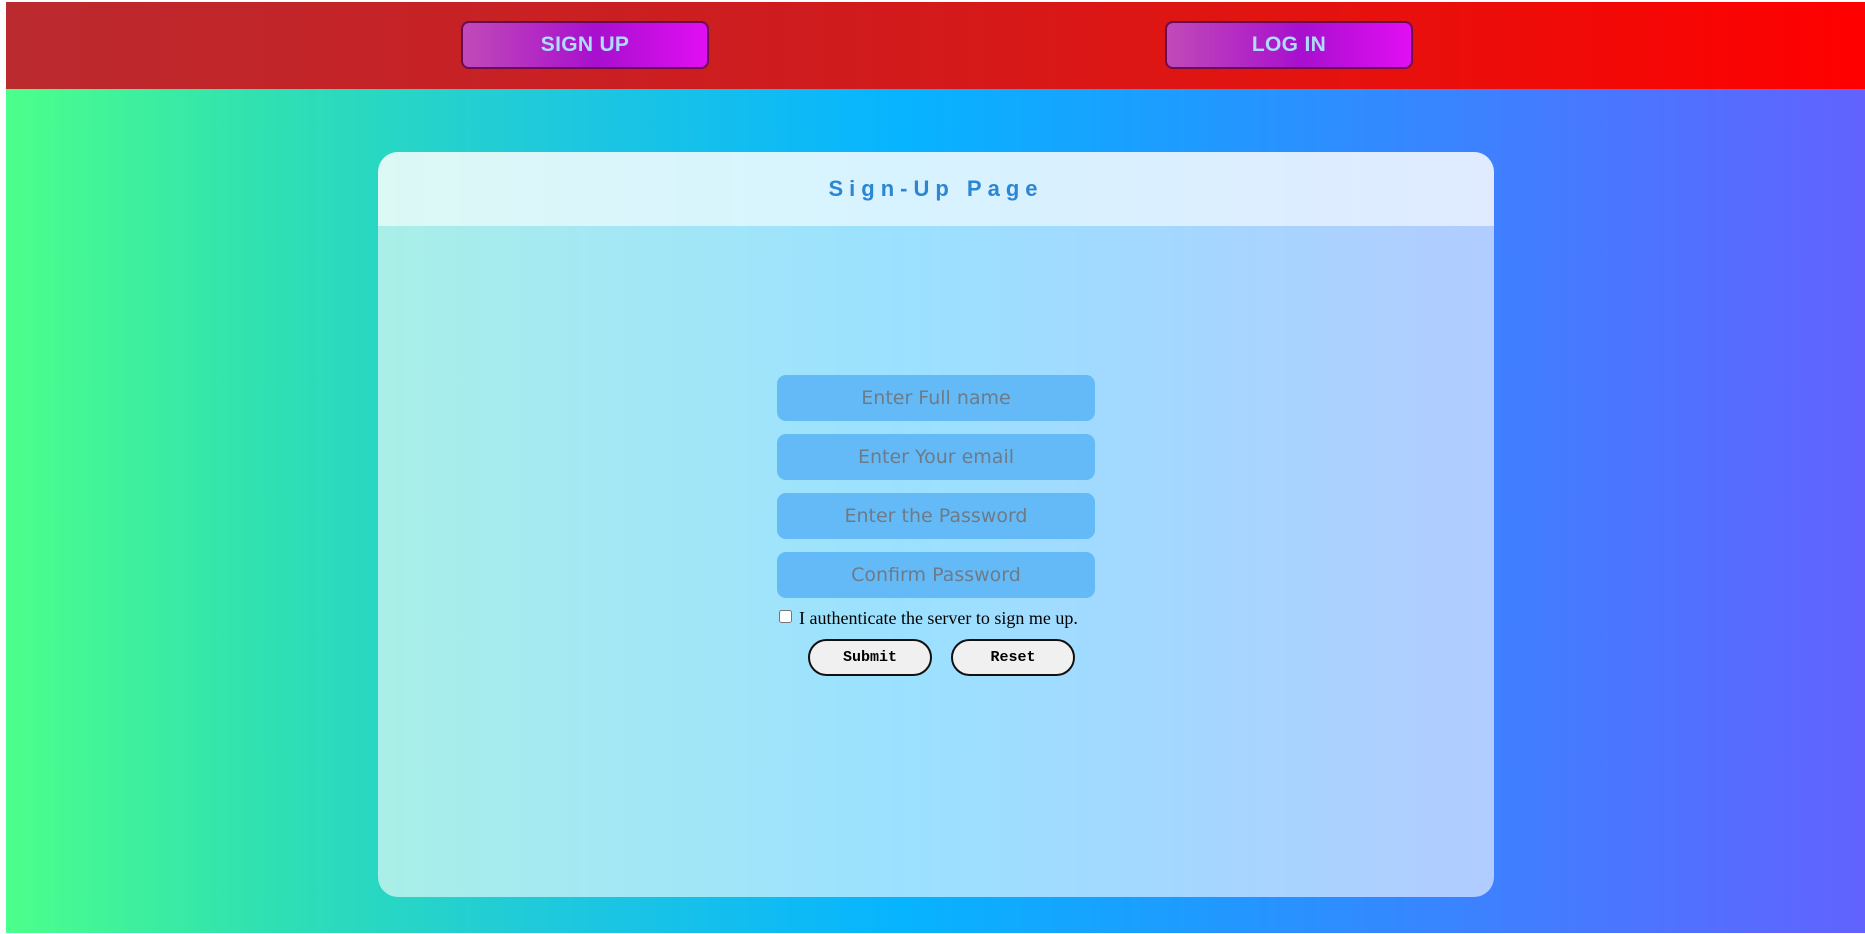  I want to click on login-nav-button: LOG IN, so click(1289, 45).